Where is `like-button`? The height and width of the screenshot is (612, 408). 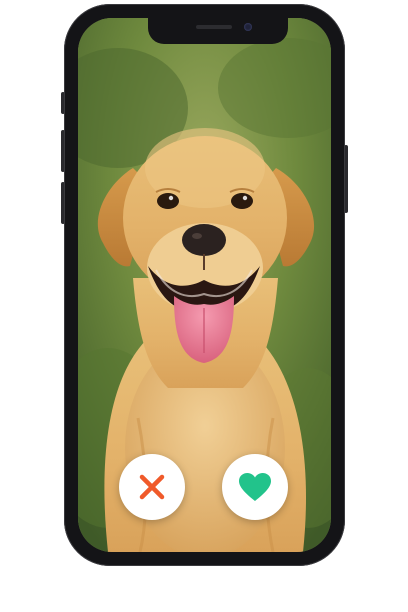
like-button is located at coordinates (255, 487).